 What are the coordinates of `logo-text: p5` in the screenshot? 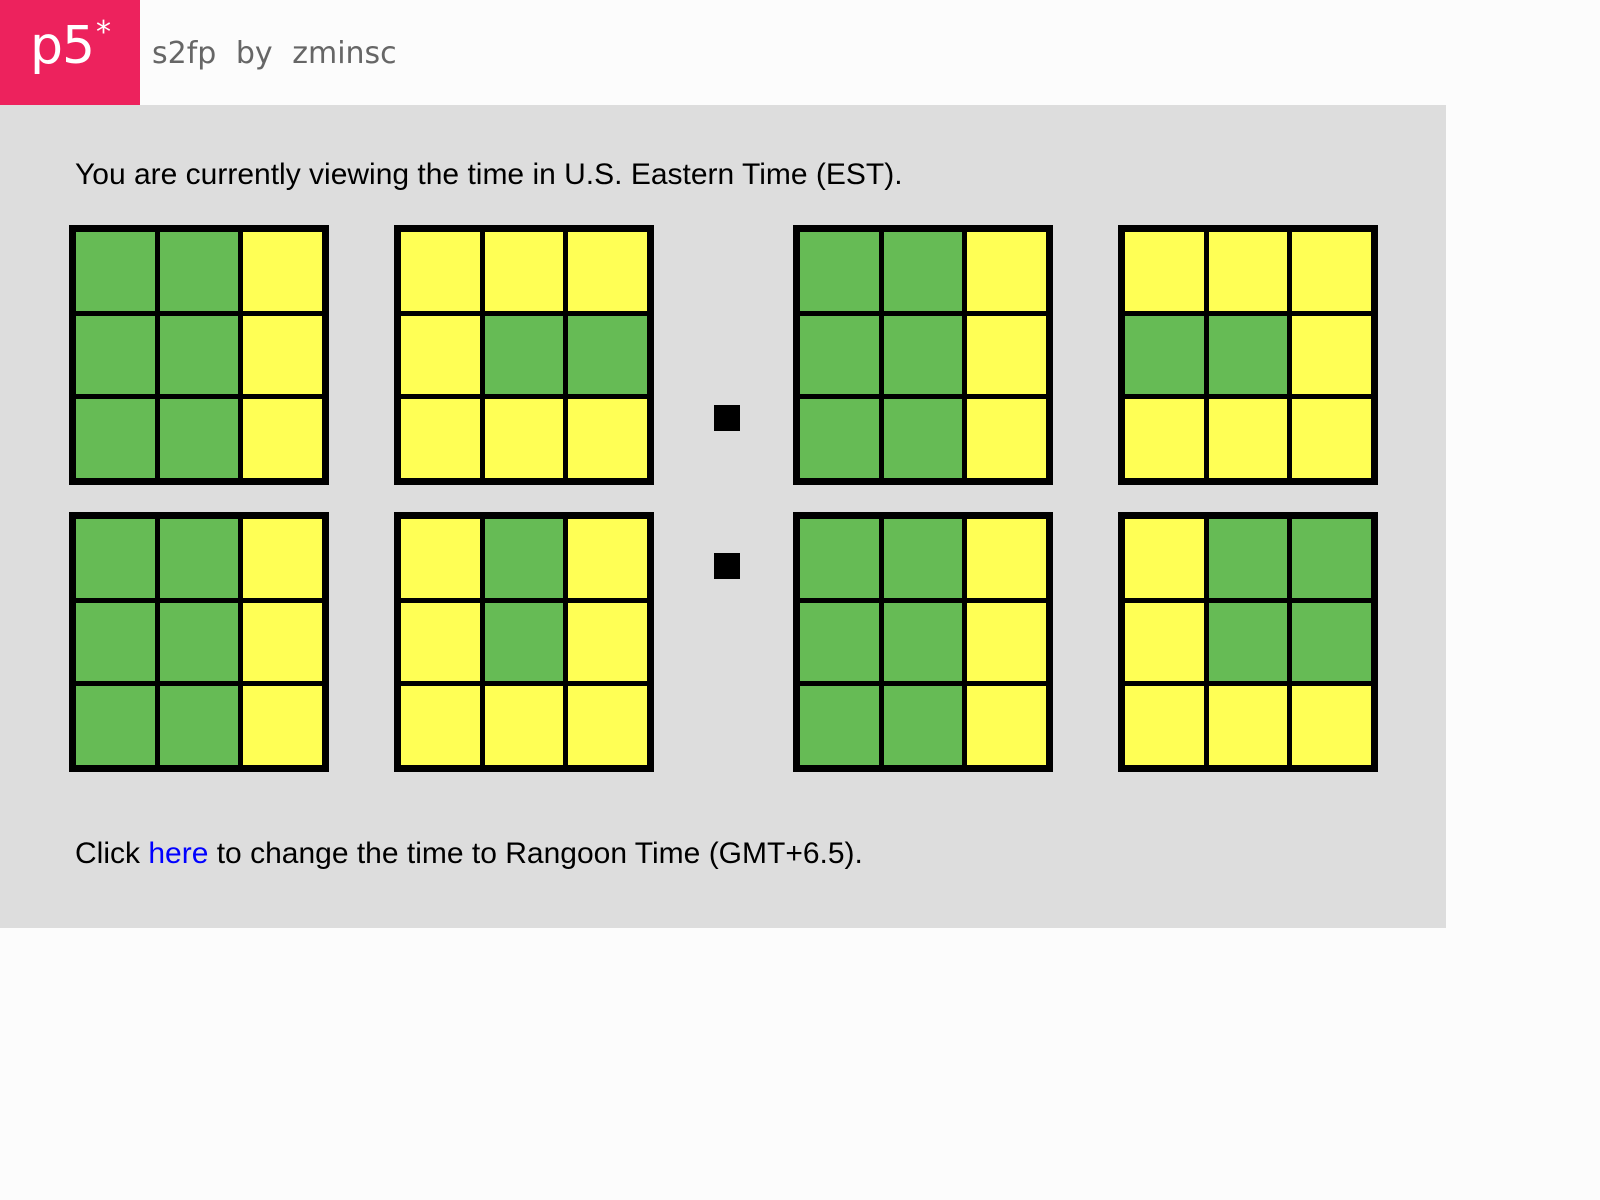 It's located at (62, 46).